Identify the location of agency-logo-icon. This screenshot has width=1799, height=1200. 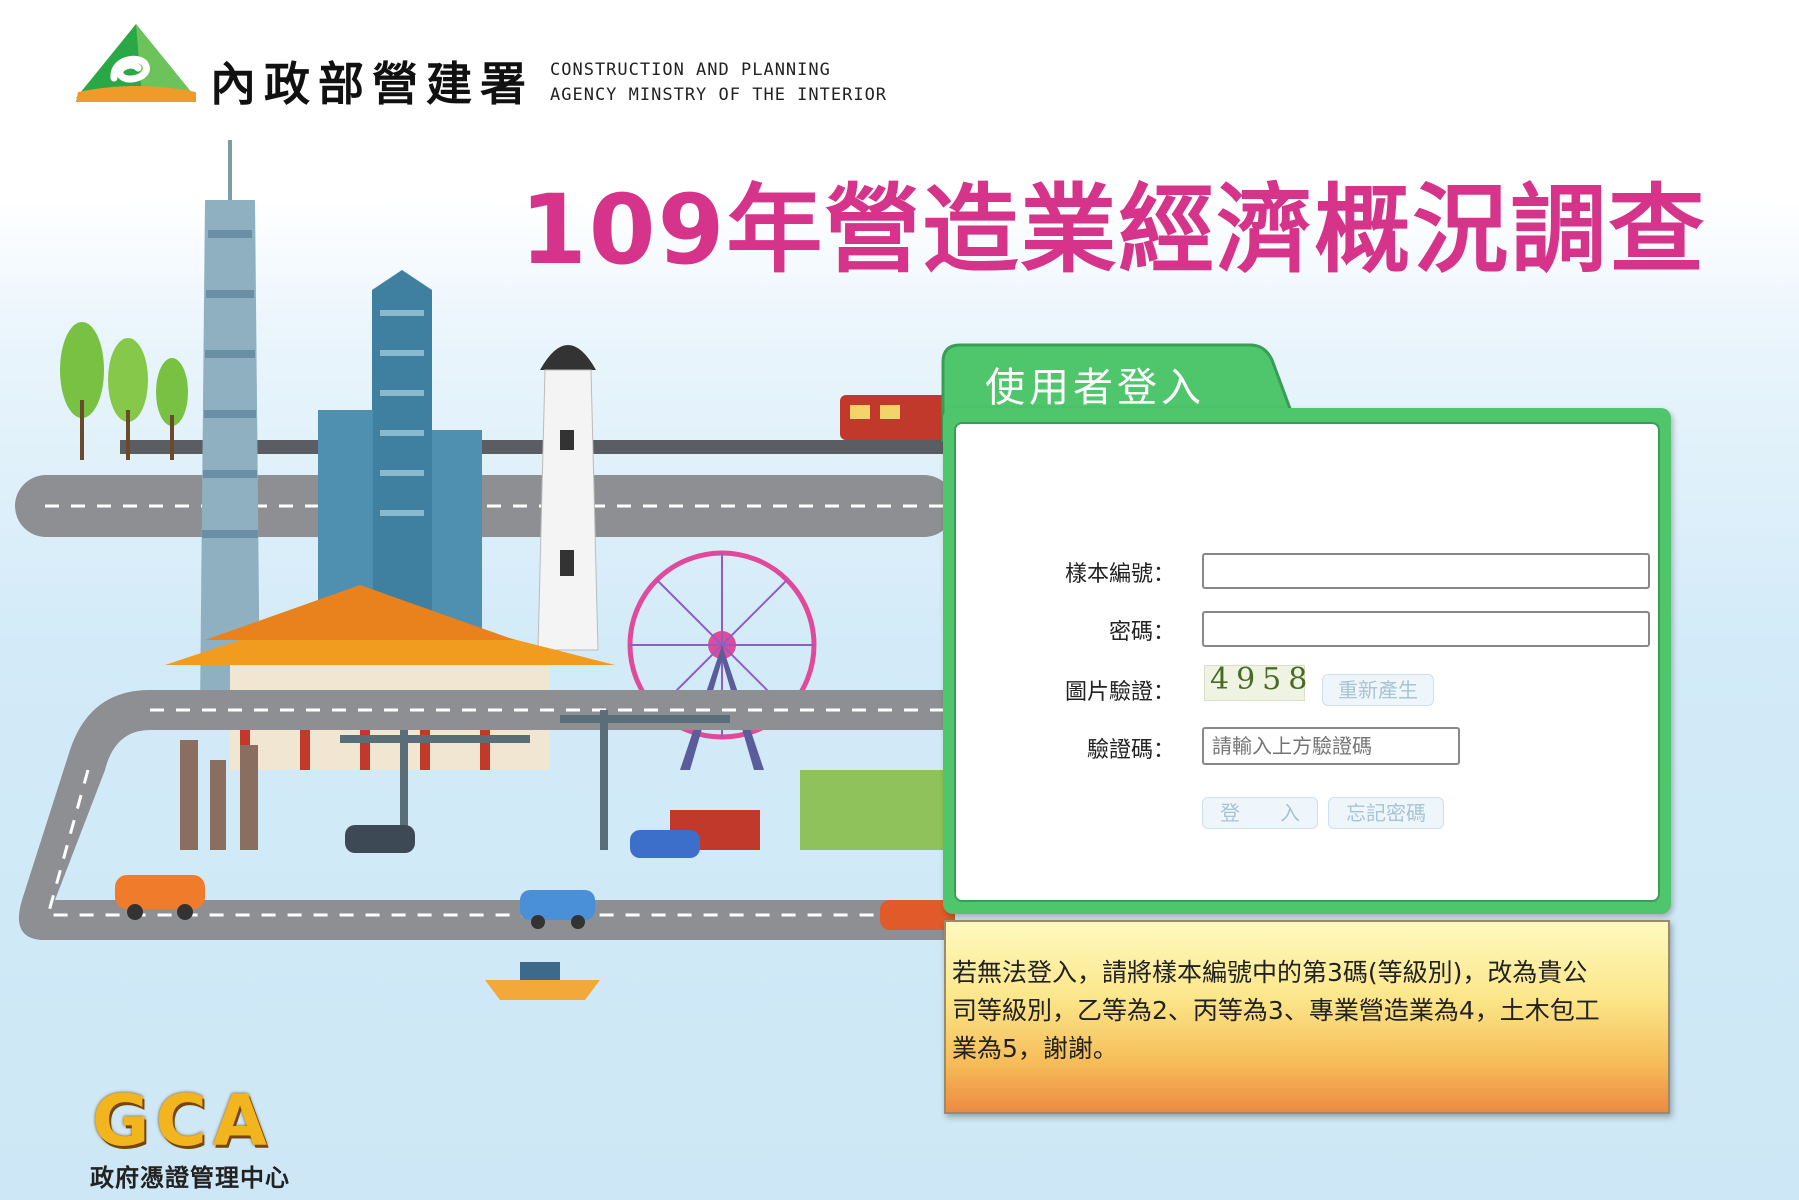
(136, 63).